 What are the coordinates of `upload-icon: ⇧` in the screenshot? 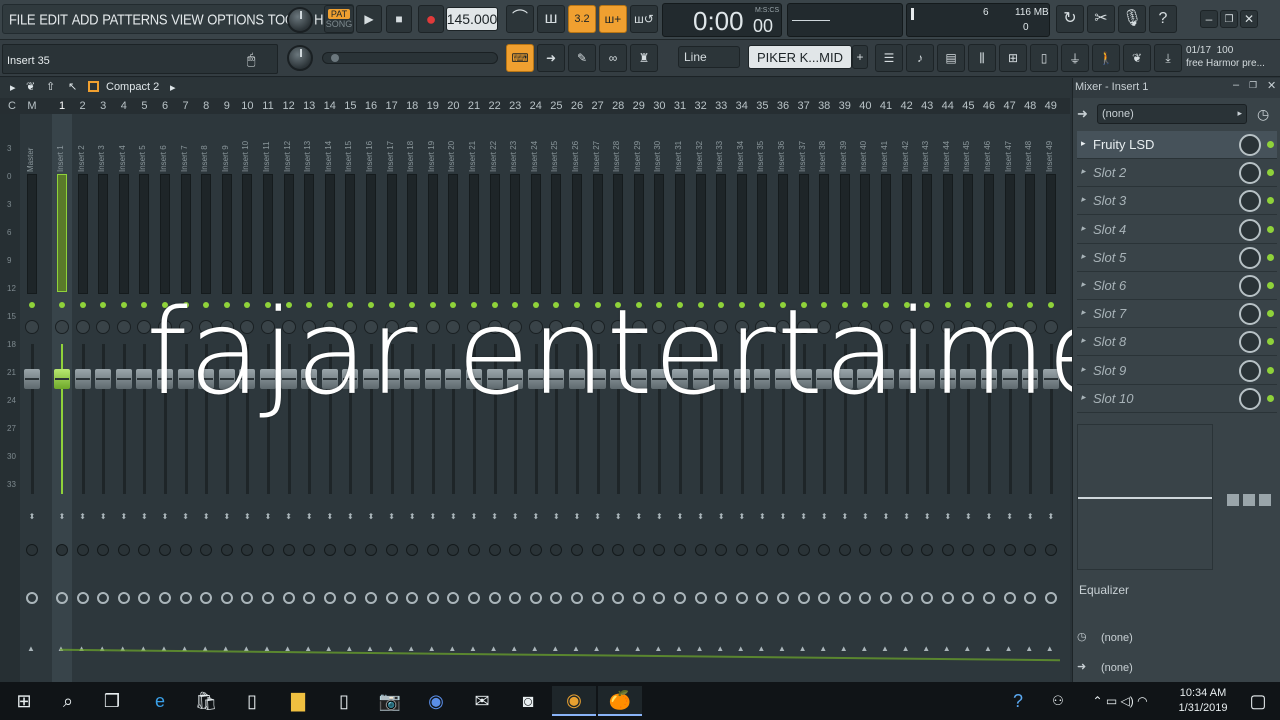 It's located at (50, 86).